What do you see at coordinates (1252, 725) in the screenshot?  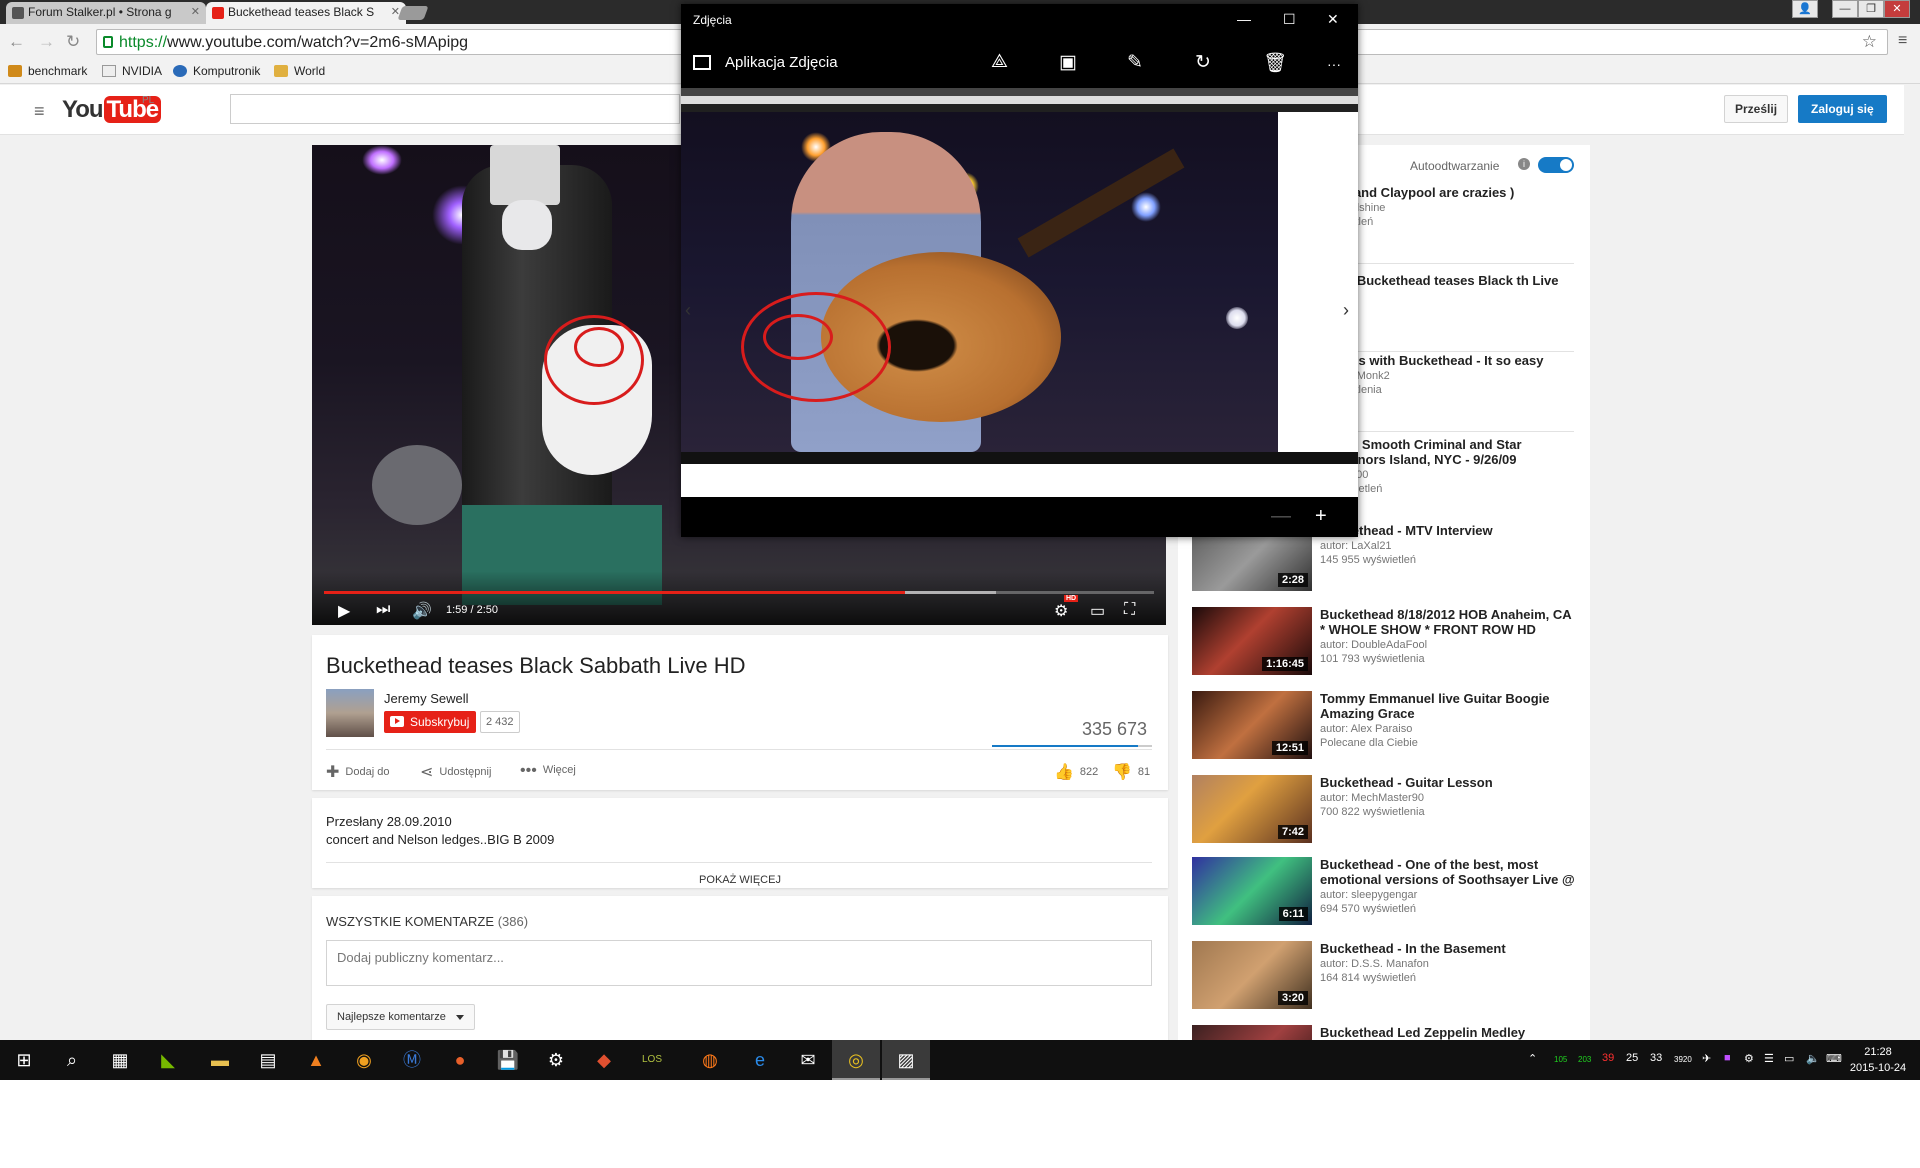 I see `video-thumbnail: 12:51` at bounding box center [1252, 725].